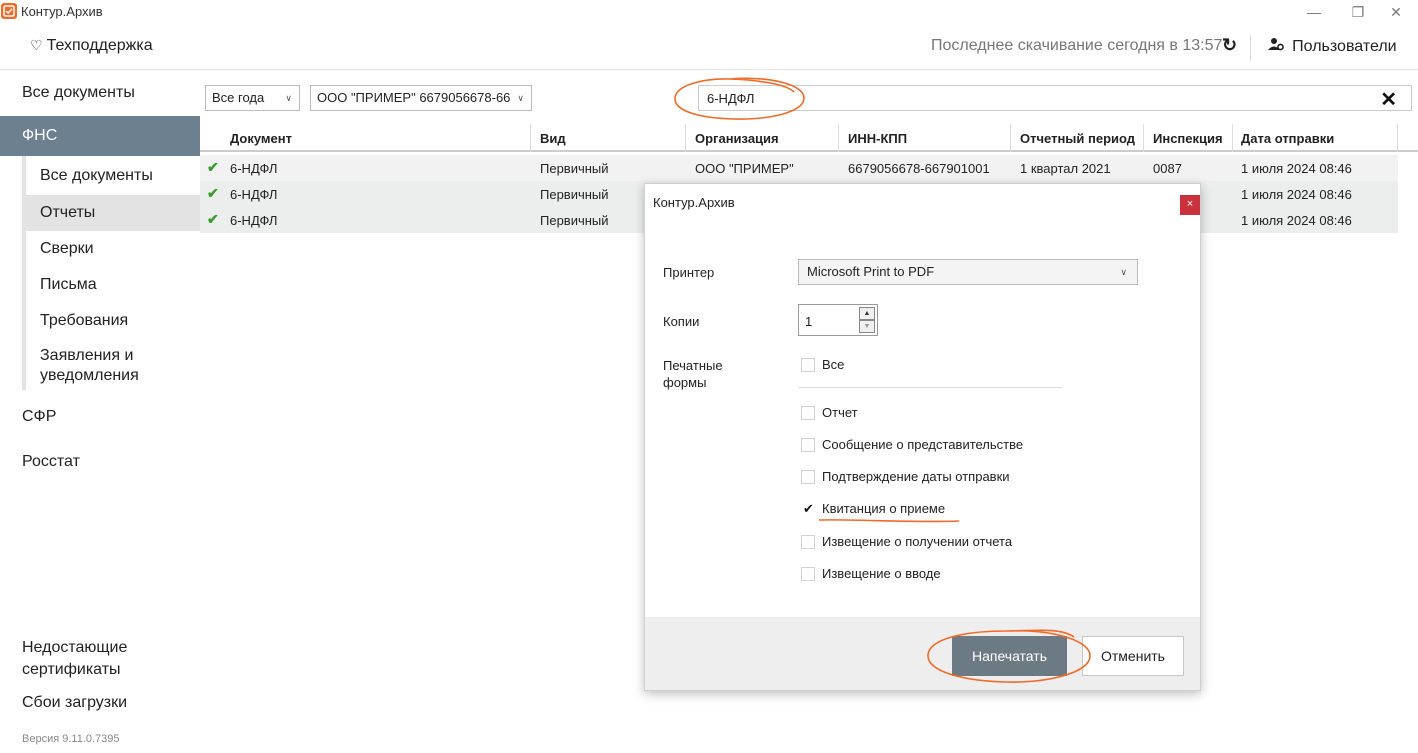  I want to click on print-forms-label: Печатные формы, so click(693, 374).